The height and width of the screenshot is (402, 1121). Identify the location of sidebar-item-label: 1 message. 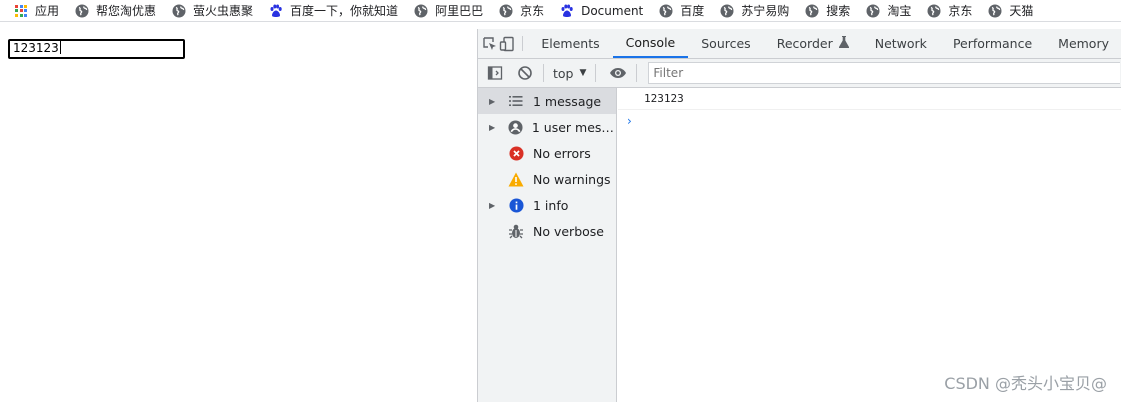
(567, 101).